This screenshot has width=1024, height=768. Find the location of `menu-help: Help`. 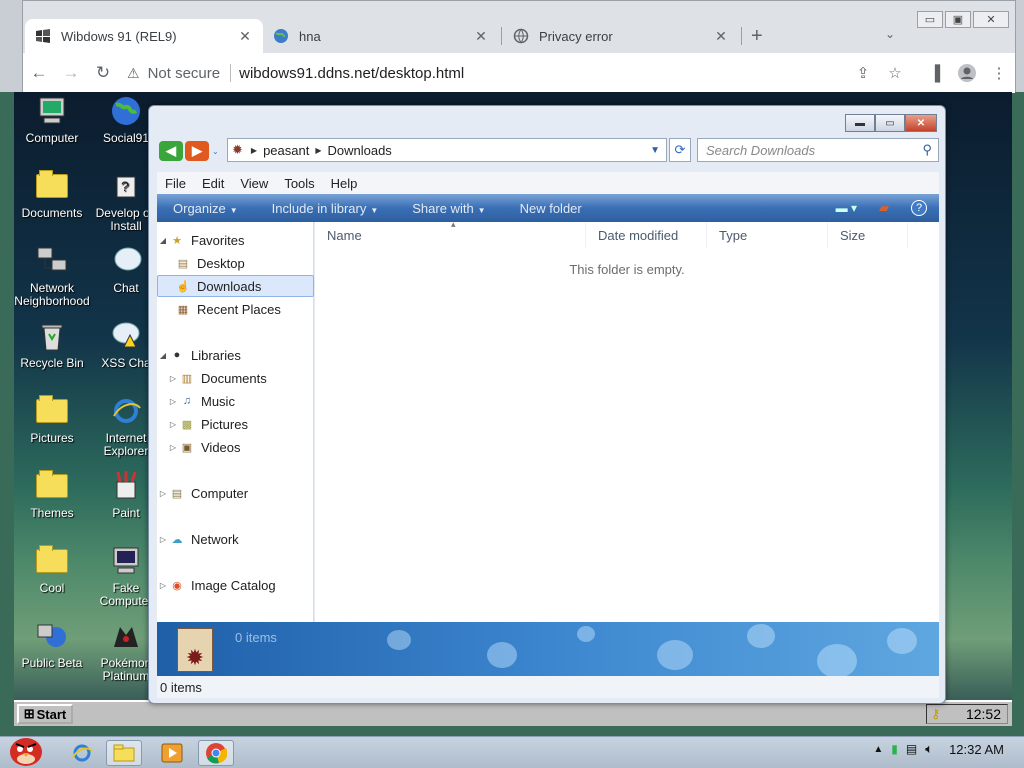

menu-help: Help is located at coordinates (344, 183).